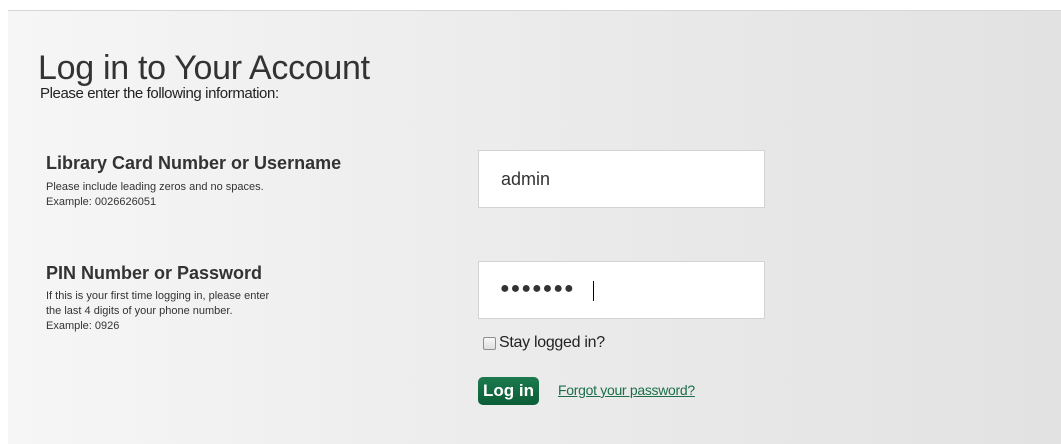 This screenshot has width=1061, height=444. What do you see at coordinates (552, 343) in the screenshot?
I see `stay-logged-in-label: Stay logged in?` at bounding box center [552, 343].